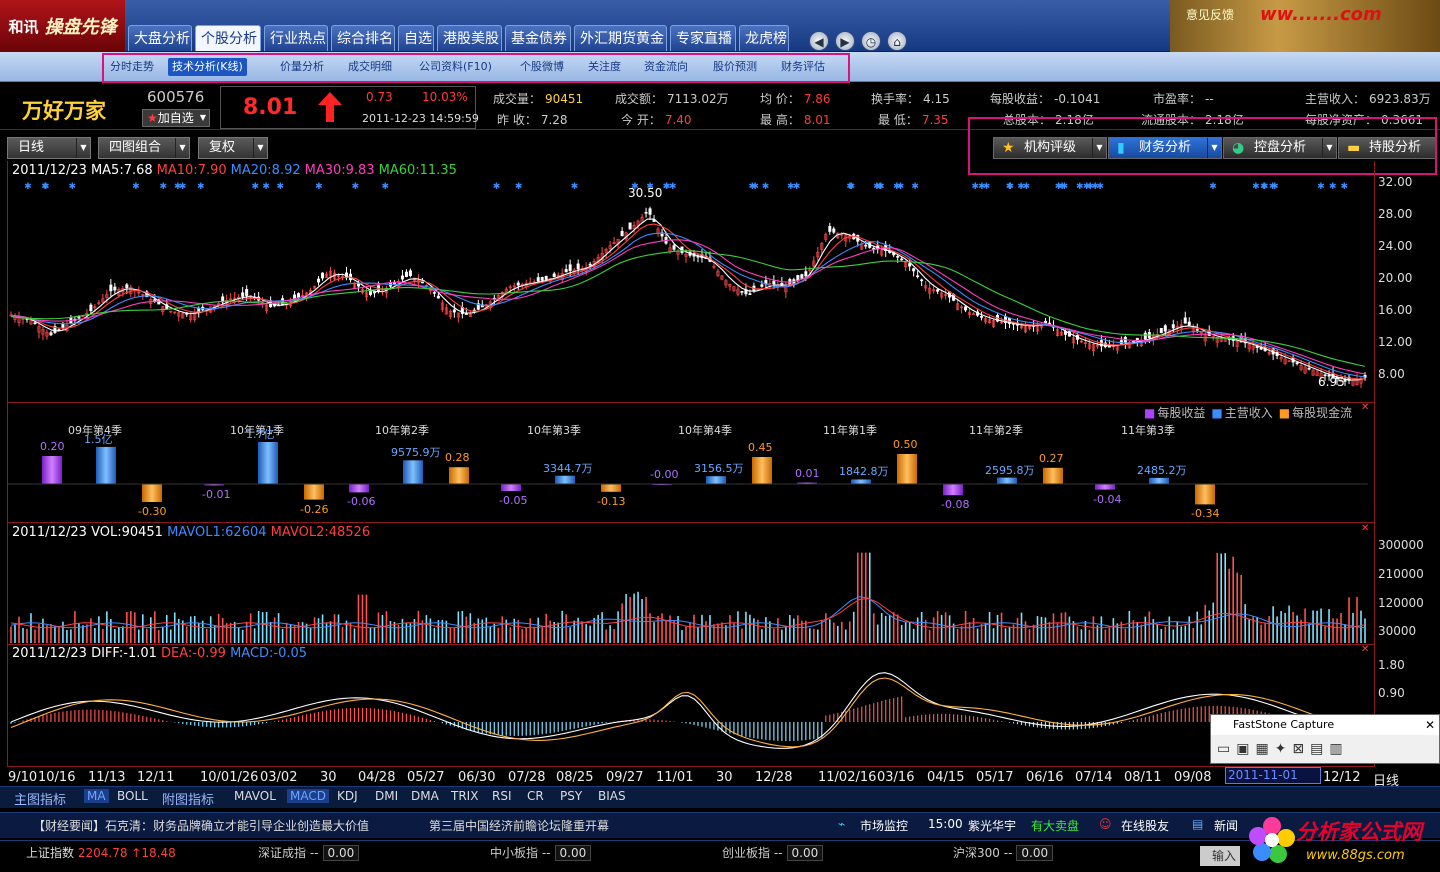 The height and width of the screenshot is (872, 1440). What do you see at coordinates (905, 444) in the screenshot?
I see `cashflow-label: 0.50` at bounding box center [905, 444].